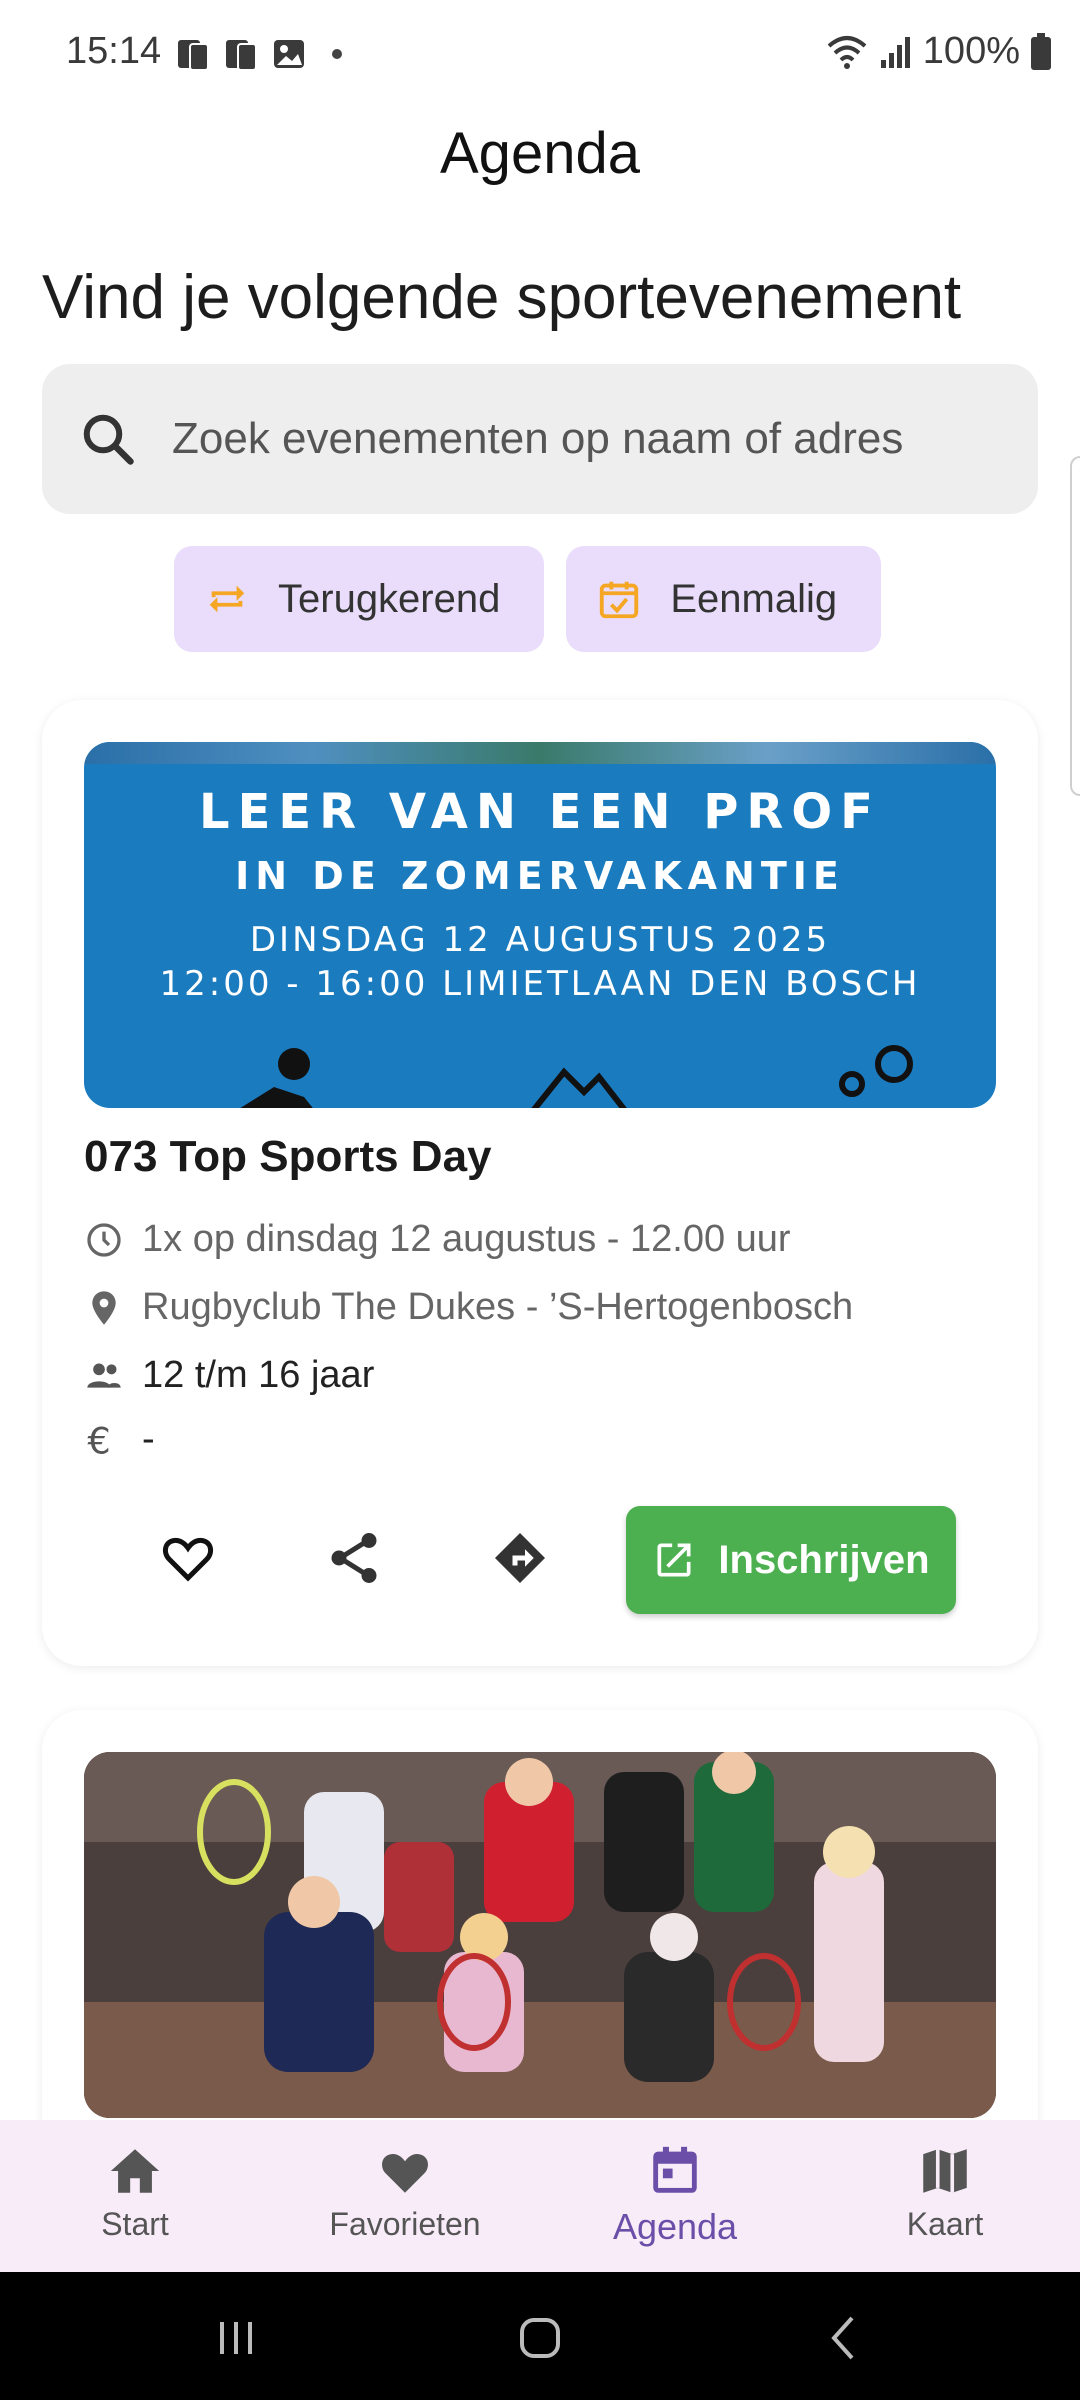  What do you see at coordinates (236, 2338) in the screenshot?
I see `recent-apps-icon` at bounding box center [236, 2338].